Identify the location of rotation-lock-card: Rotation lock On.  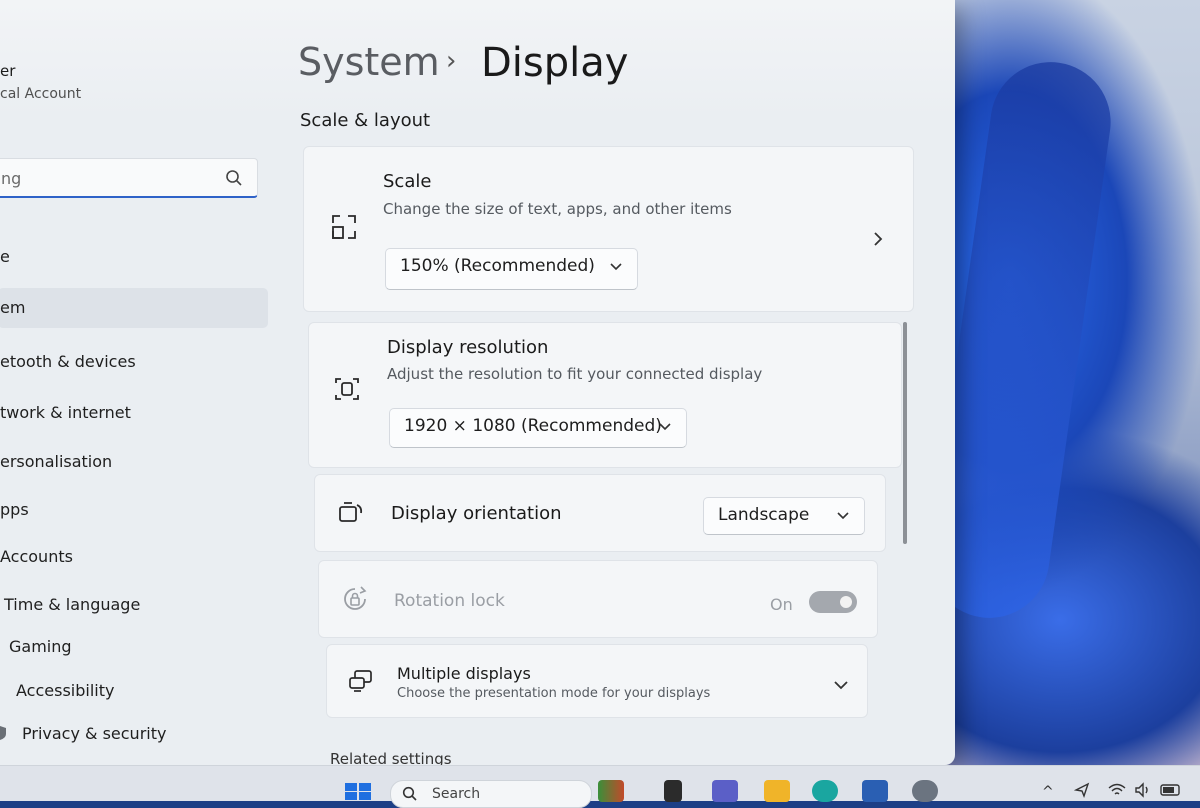
(598, 599).